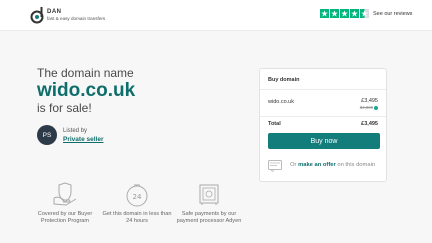  I want to click on safe-icon, so click(209, 194).